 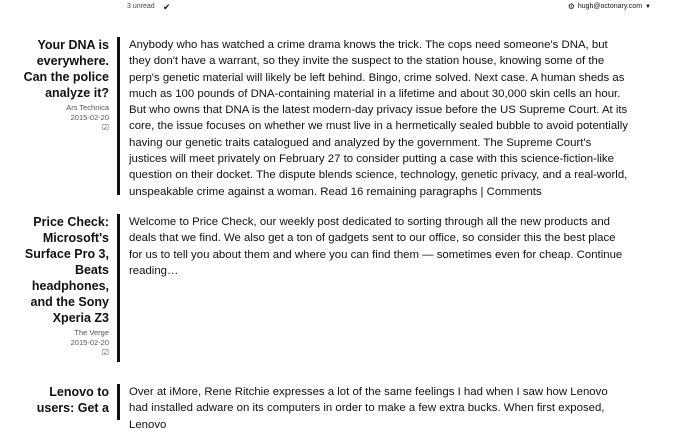 I want to click on article-source: The Verge, so click(x=91, y=332).